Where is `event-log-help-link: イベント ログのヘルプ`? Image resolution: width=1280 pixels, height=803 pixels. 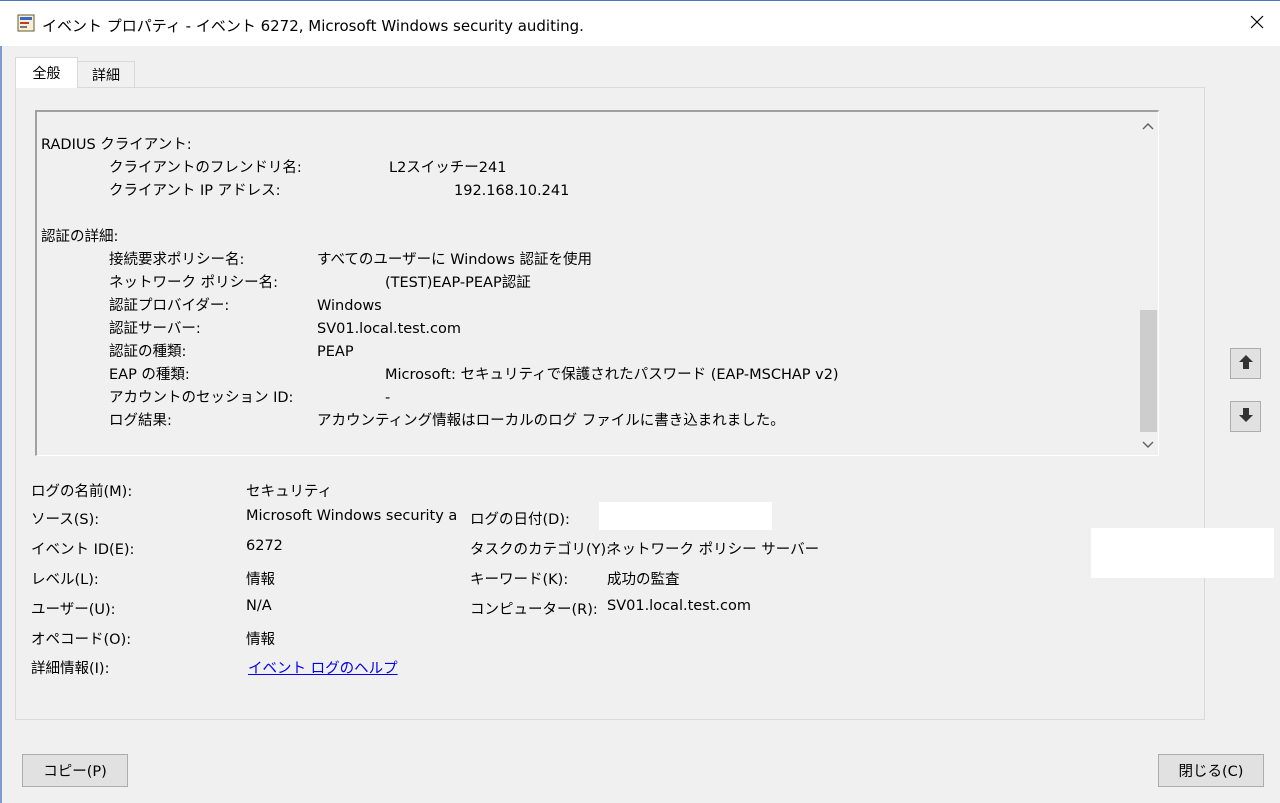
event-log-help-link: イベント ログのヘルプ is located at coordinates (323, 667).